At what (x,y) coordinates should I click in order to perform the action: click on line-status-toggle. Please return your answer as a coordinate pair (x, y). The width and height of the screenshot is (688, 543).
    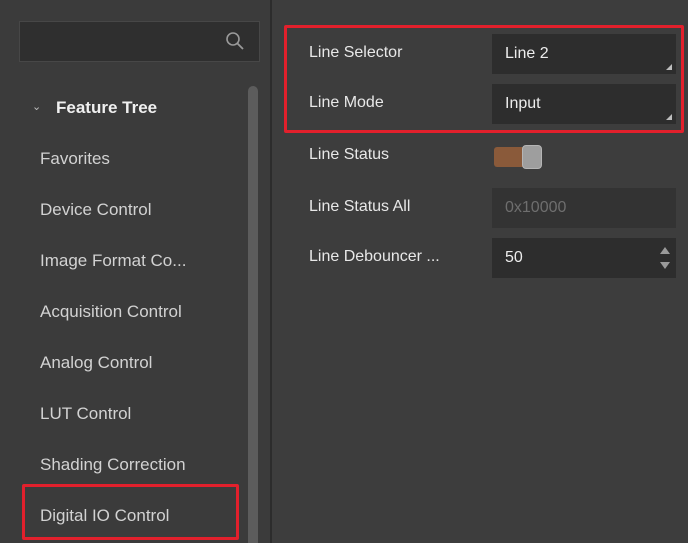
    Looking at the image, I should click on (521, 157).